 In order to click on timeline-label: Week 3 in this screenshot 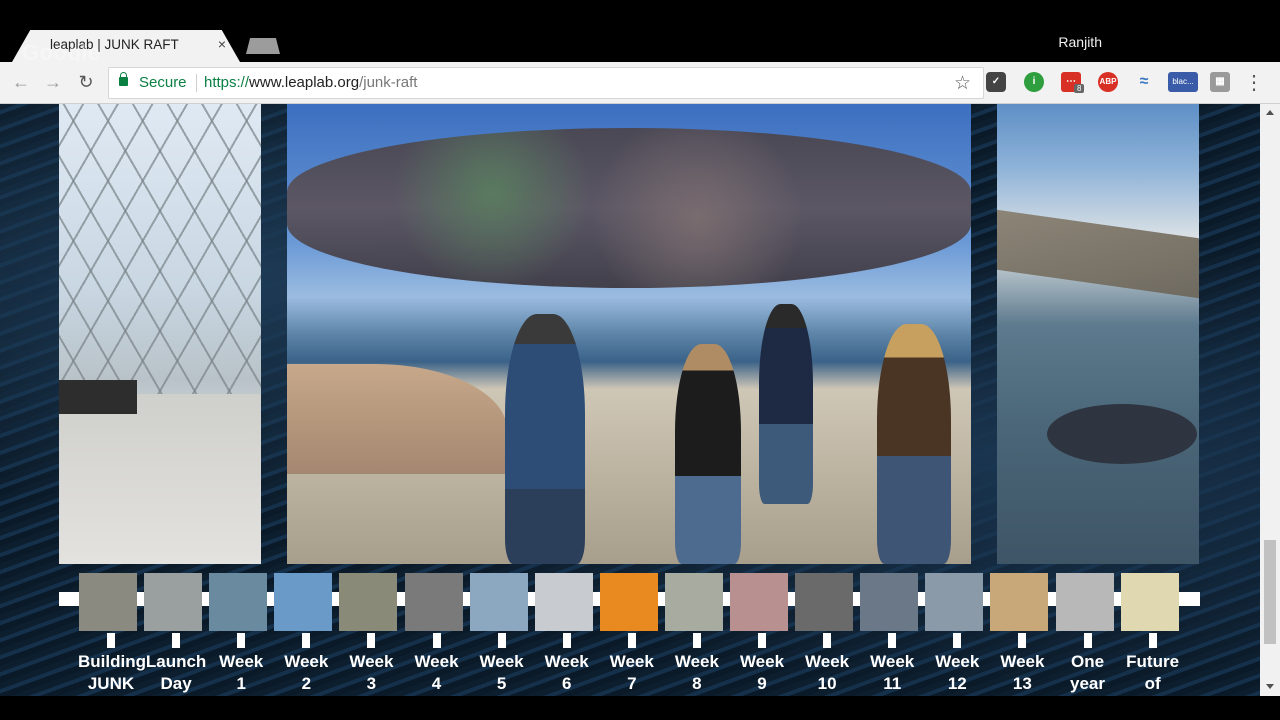, I will do `click(371, 673)`.